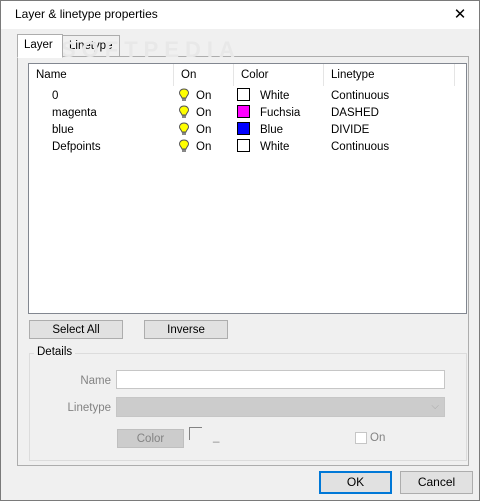  Describe the element at coordinates (151, 49) in the screenshot. I see `watermark: SOFTPEDIA` at that location.